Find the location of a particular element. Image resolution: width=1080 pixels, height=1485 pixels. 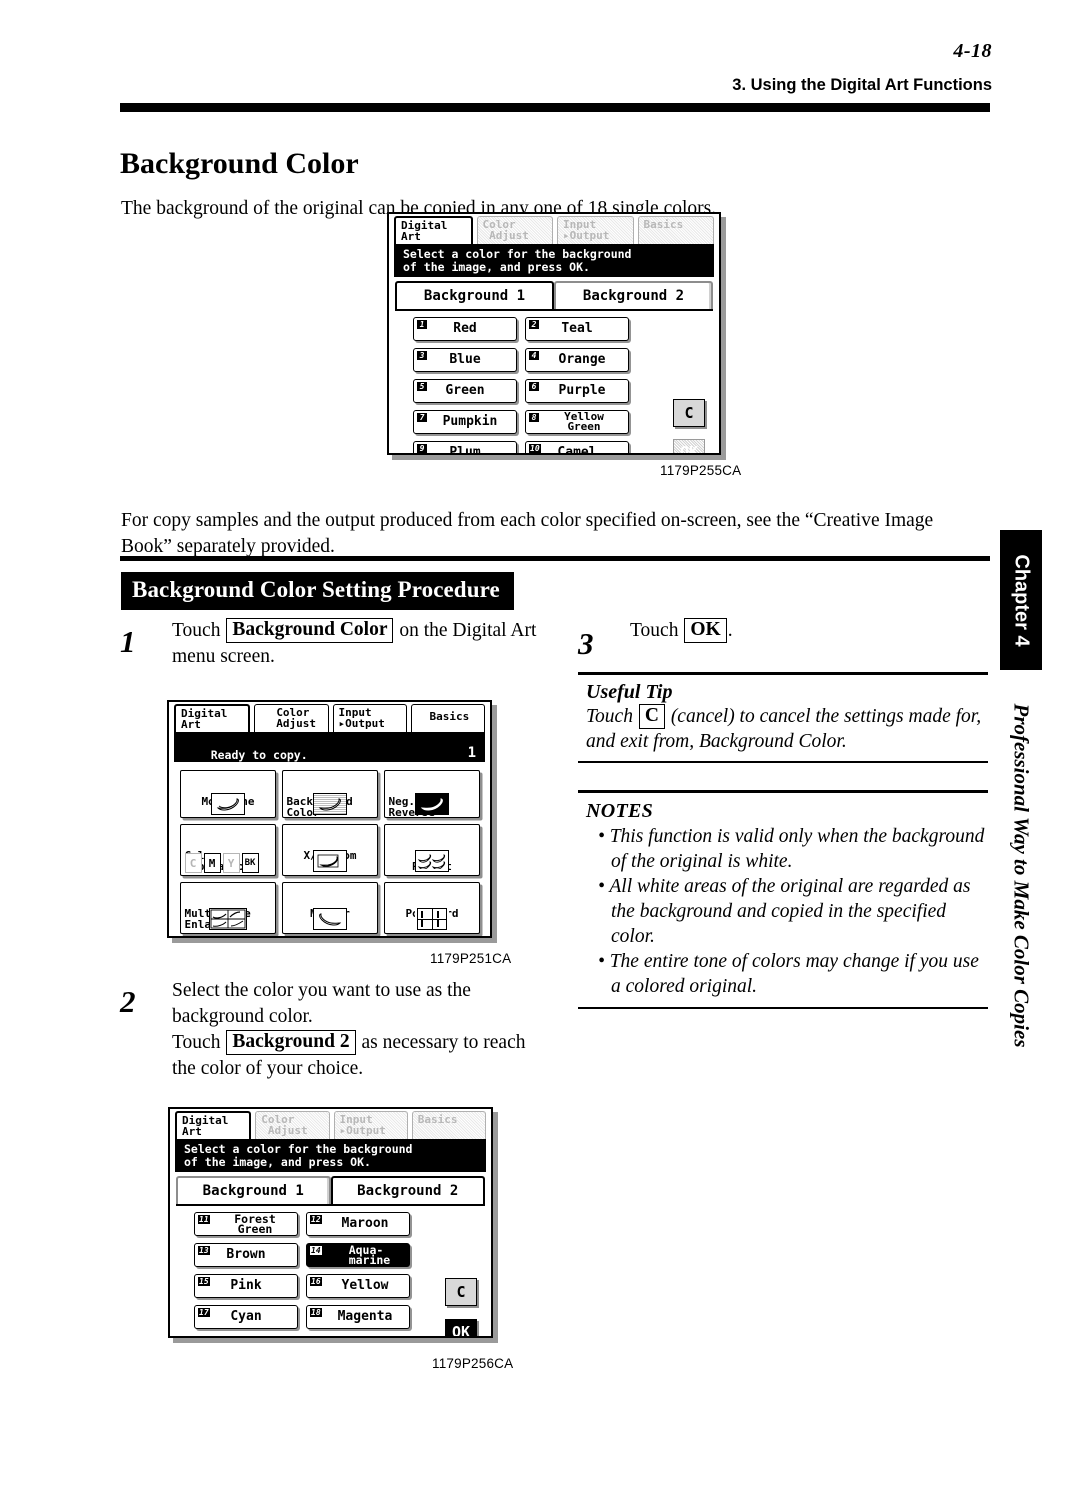

postcard-grid is located at coordinates (431, 919).